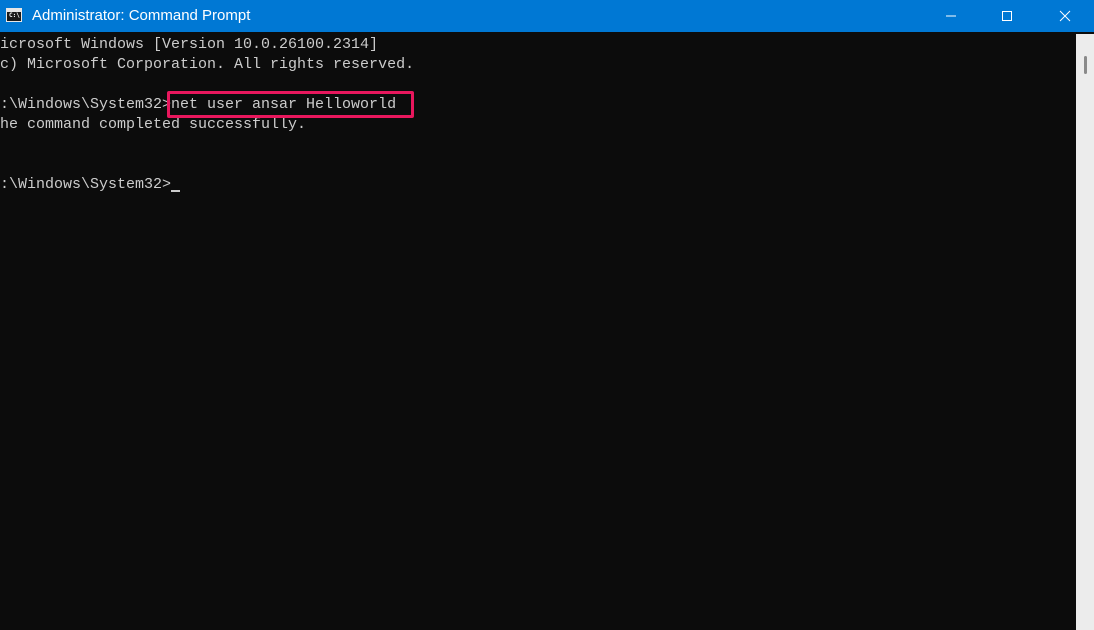  I want to click on command-prompt-icon: C:\, so click(14, 15).